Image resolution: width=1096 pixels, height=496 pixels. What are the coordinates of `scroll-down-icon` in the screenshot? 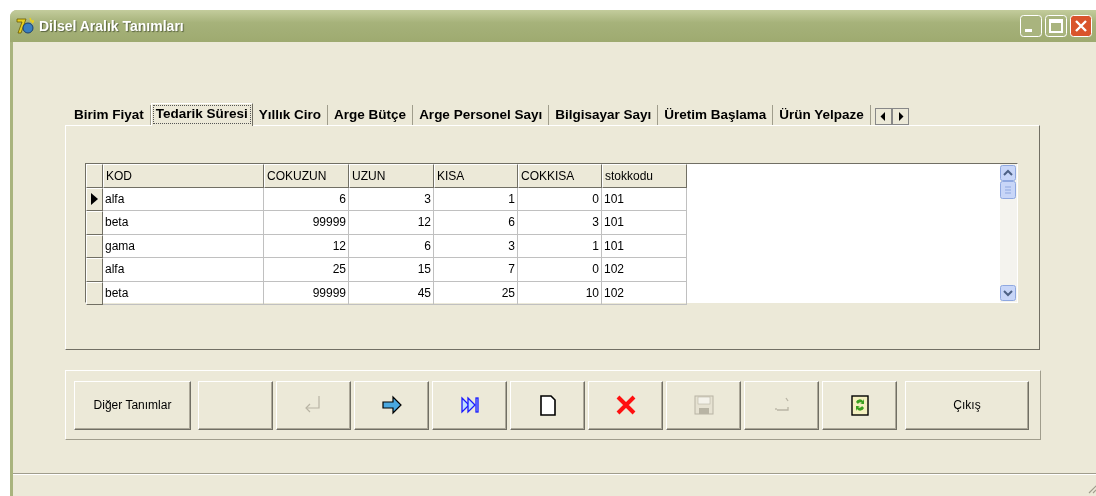 It's located at (1008, 293).